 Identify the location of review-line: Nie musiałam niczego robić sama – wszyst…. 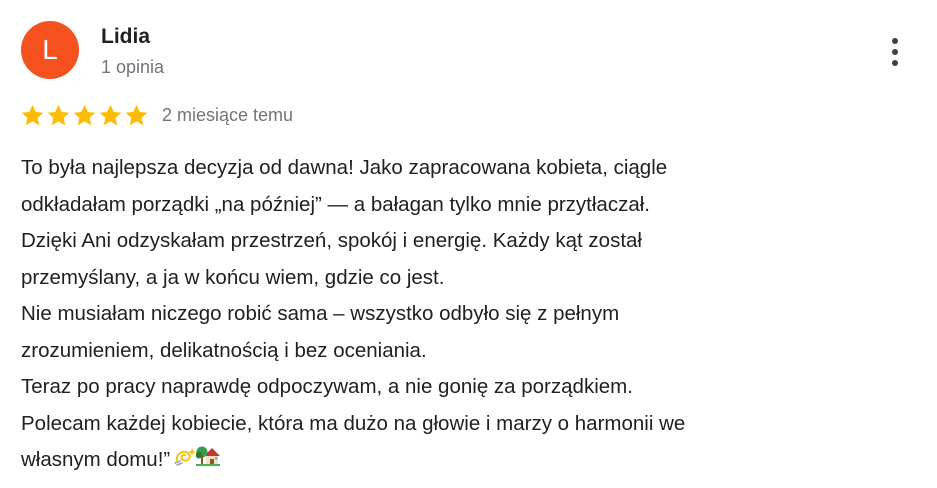
(320, 313).